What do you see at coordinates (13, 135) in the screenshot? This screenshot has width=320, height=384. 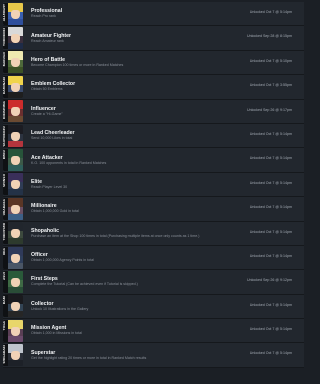 I see `achievement-icon: YAOYOROZU` at bounding box center [13, 135].